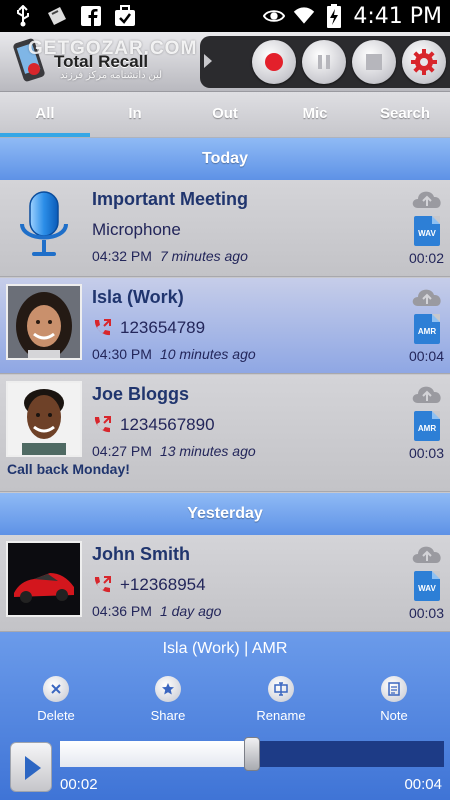  I want to click on delete-button: Delete, so click(56, 699).